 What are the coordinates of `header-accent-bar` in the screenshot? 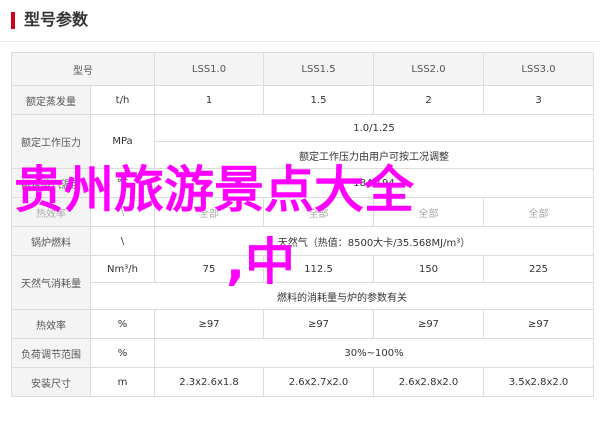 It's located at (13, 20).